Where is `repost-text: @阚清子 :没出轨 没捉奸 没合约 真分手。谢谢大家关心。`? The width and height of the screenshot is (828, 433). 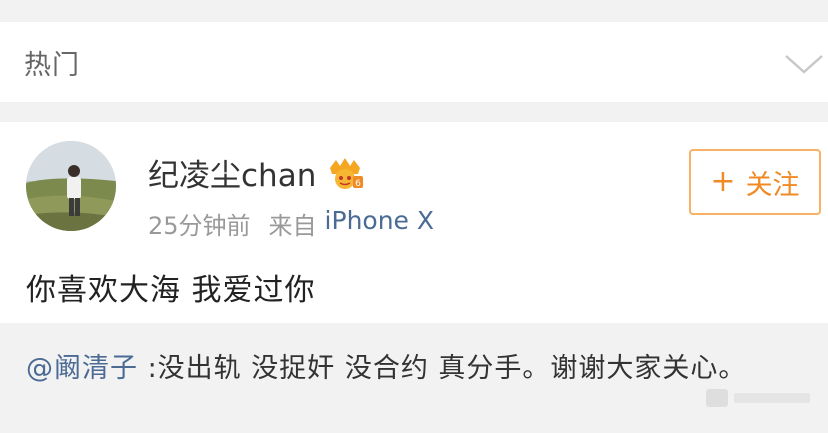
repost-text: @阚清子 :没出轨 没捉奸 没合约 真分手。谢谢大家关心。 is located at coordinates (416, 369).